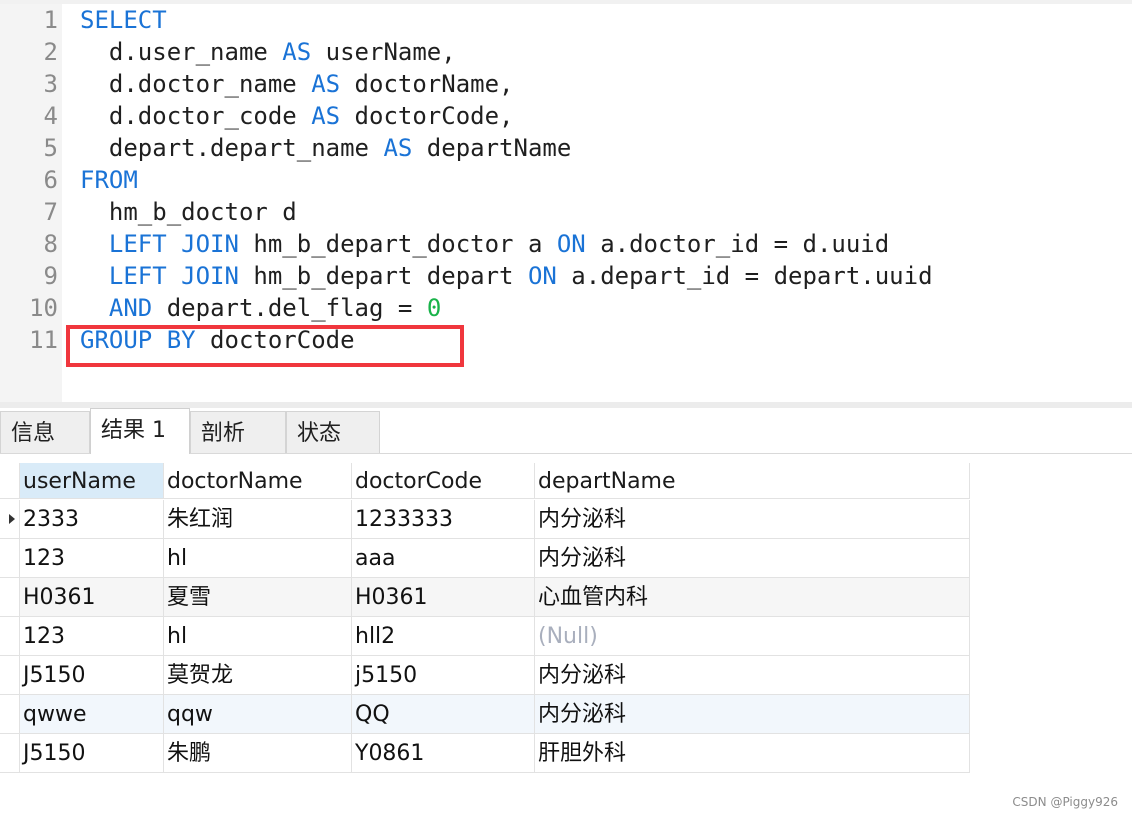 The height and width of the screenshot is (820, 1132). Describe the element at coordinates (50, 84) in the screenshot. I see `line-number: 3` at that location.